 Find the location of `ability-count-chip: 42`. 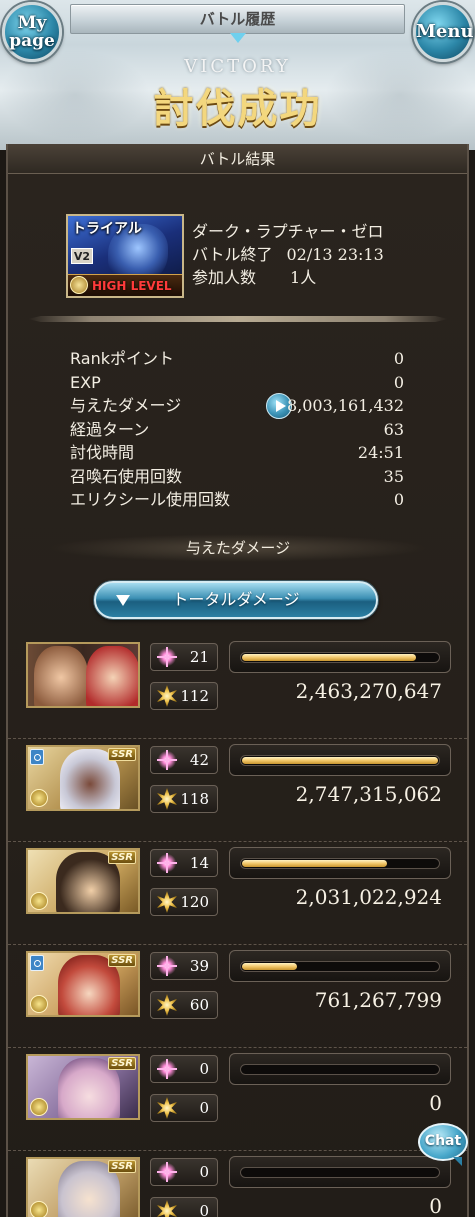

ability-count-chip: 42 is located at coordinates (184, 760).